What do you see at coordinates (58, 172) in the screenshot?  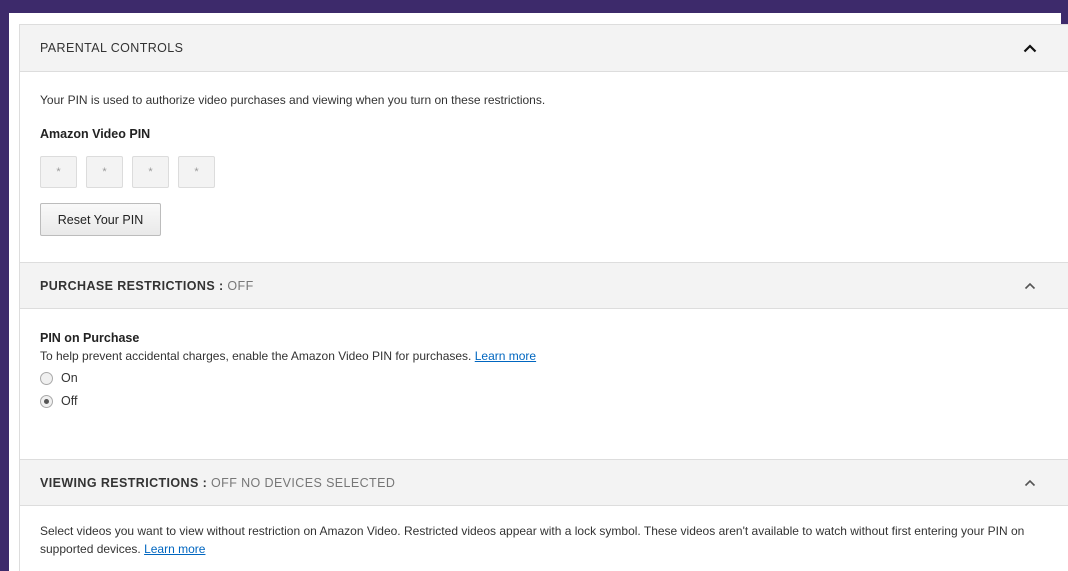 I see `pin-digit-1: *` at bounding box center [58, 172].